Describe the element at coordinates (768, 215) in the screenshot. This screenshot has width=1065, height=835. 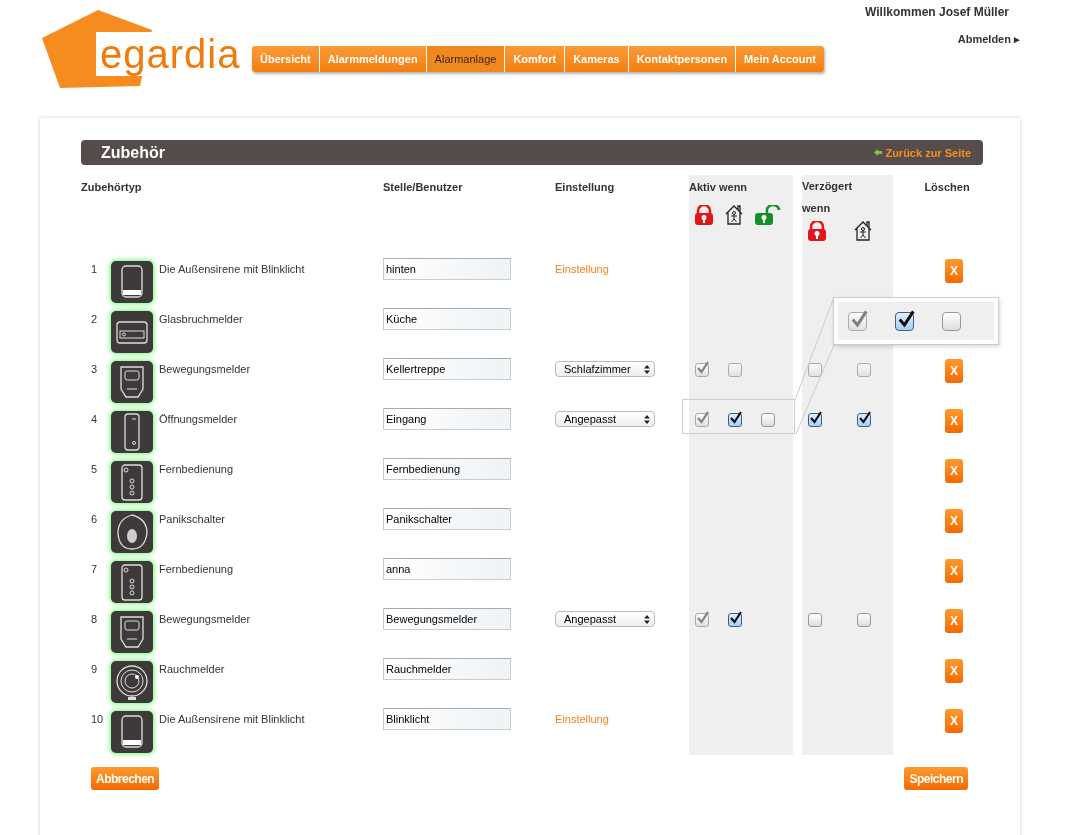
I see `unlock-icon` at that location.